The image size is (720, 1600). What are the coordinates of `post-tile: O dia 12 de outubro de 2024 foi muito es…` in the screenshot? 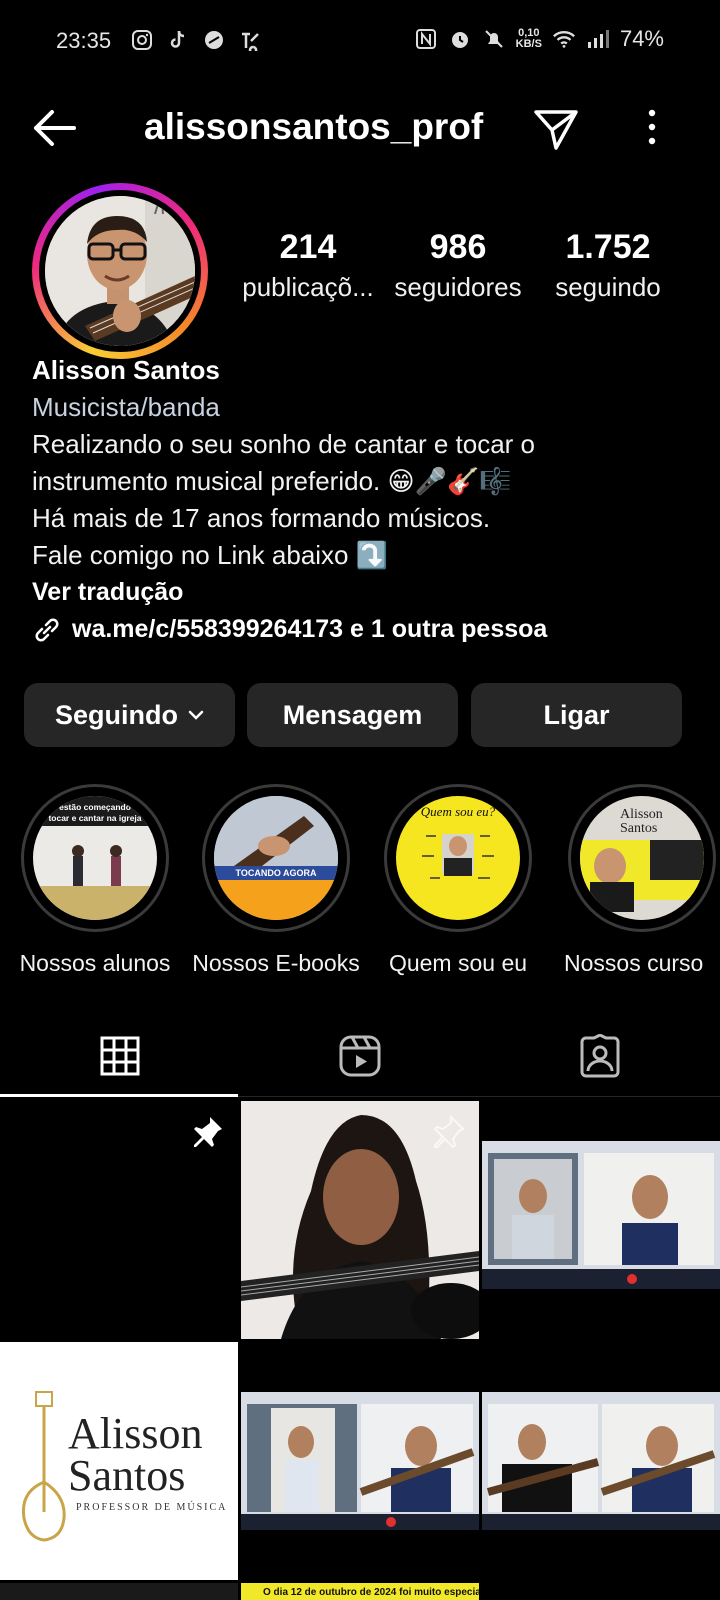 It's located at (360, 1591).